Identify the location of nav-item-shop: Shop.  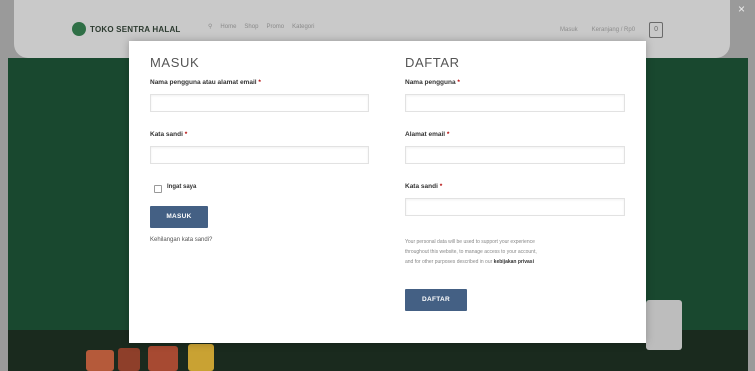
(251, 27).